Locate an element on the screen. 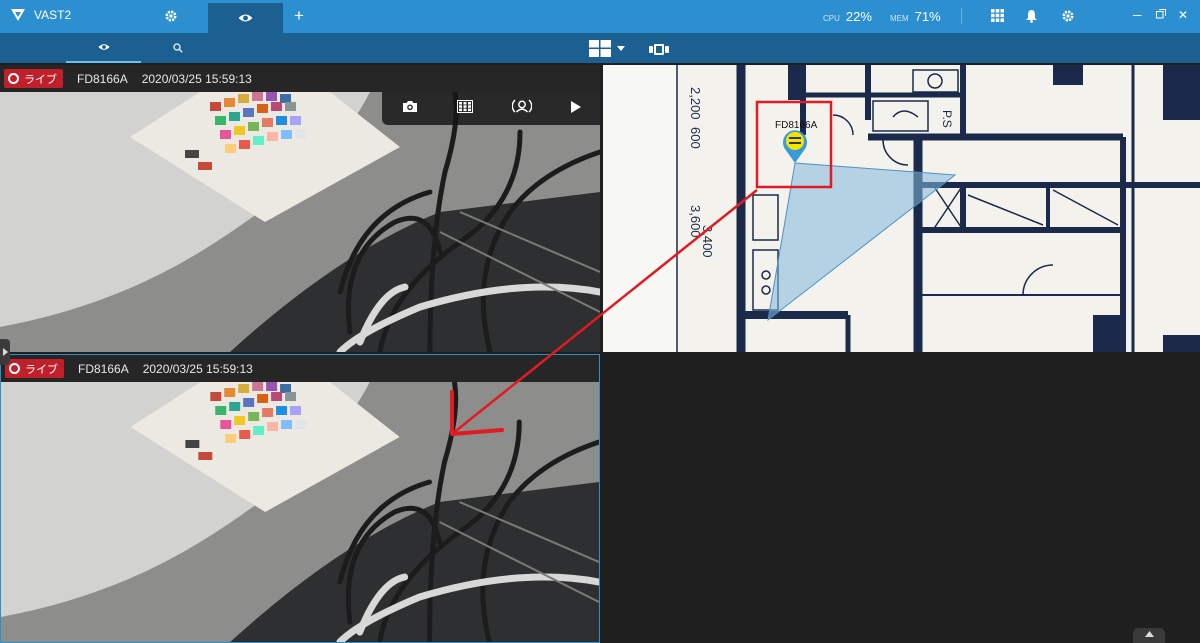 The height and width of the screenshot is (643, 1200). chevron-down-icon is located at coordinates (621, 48).